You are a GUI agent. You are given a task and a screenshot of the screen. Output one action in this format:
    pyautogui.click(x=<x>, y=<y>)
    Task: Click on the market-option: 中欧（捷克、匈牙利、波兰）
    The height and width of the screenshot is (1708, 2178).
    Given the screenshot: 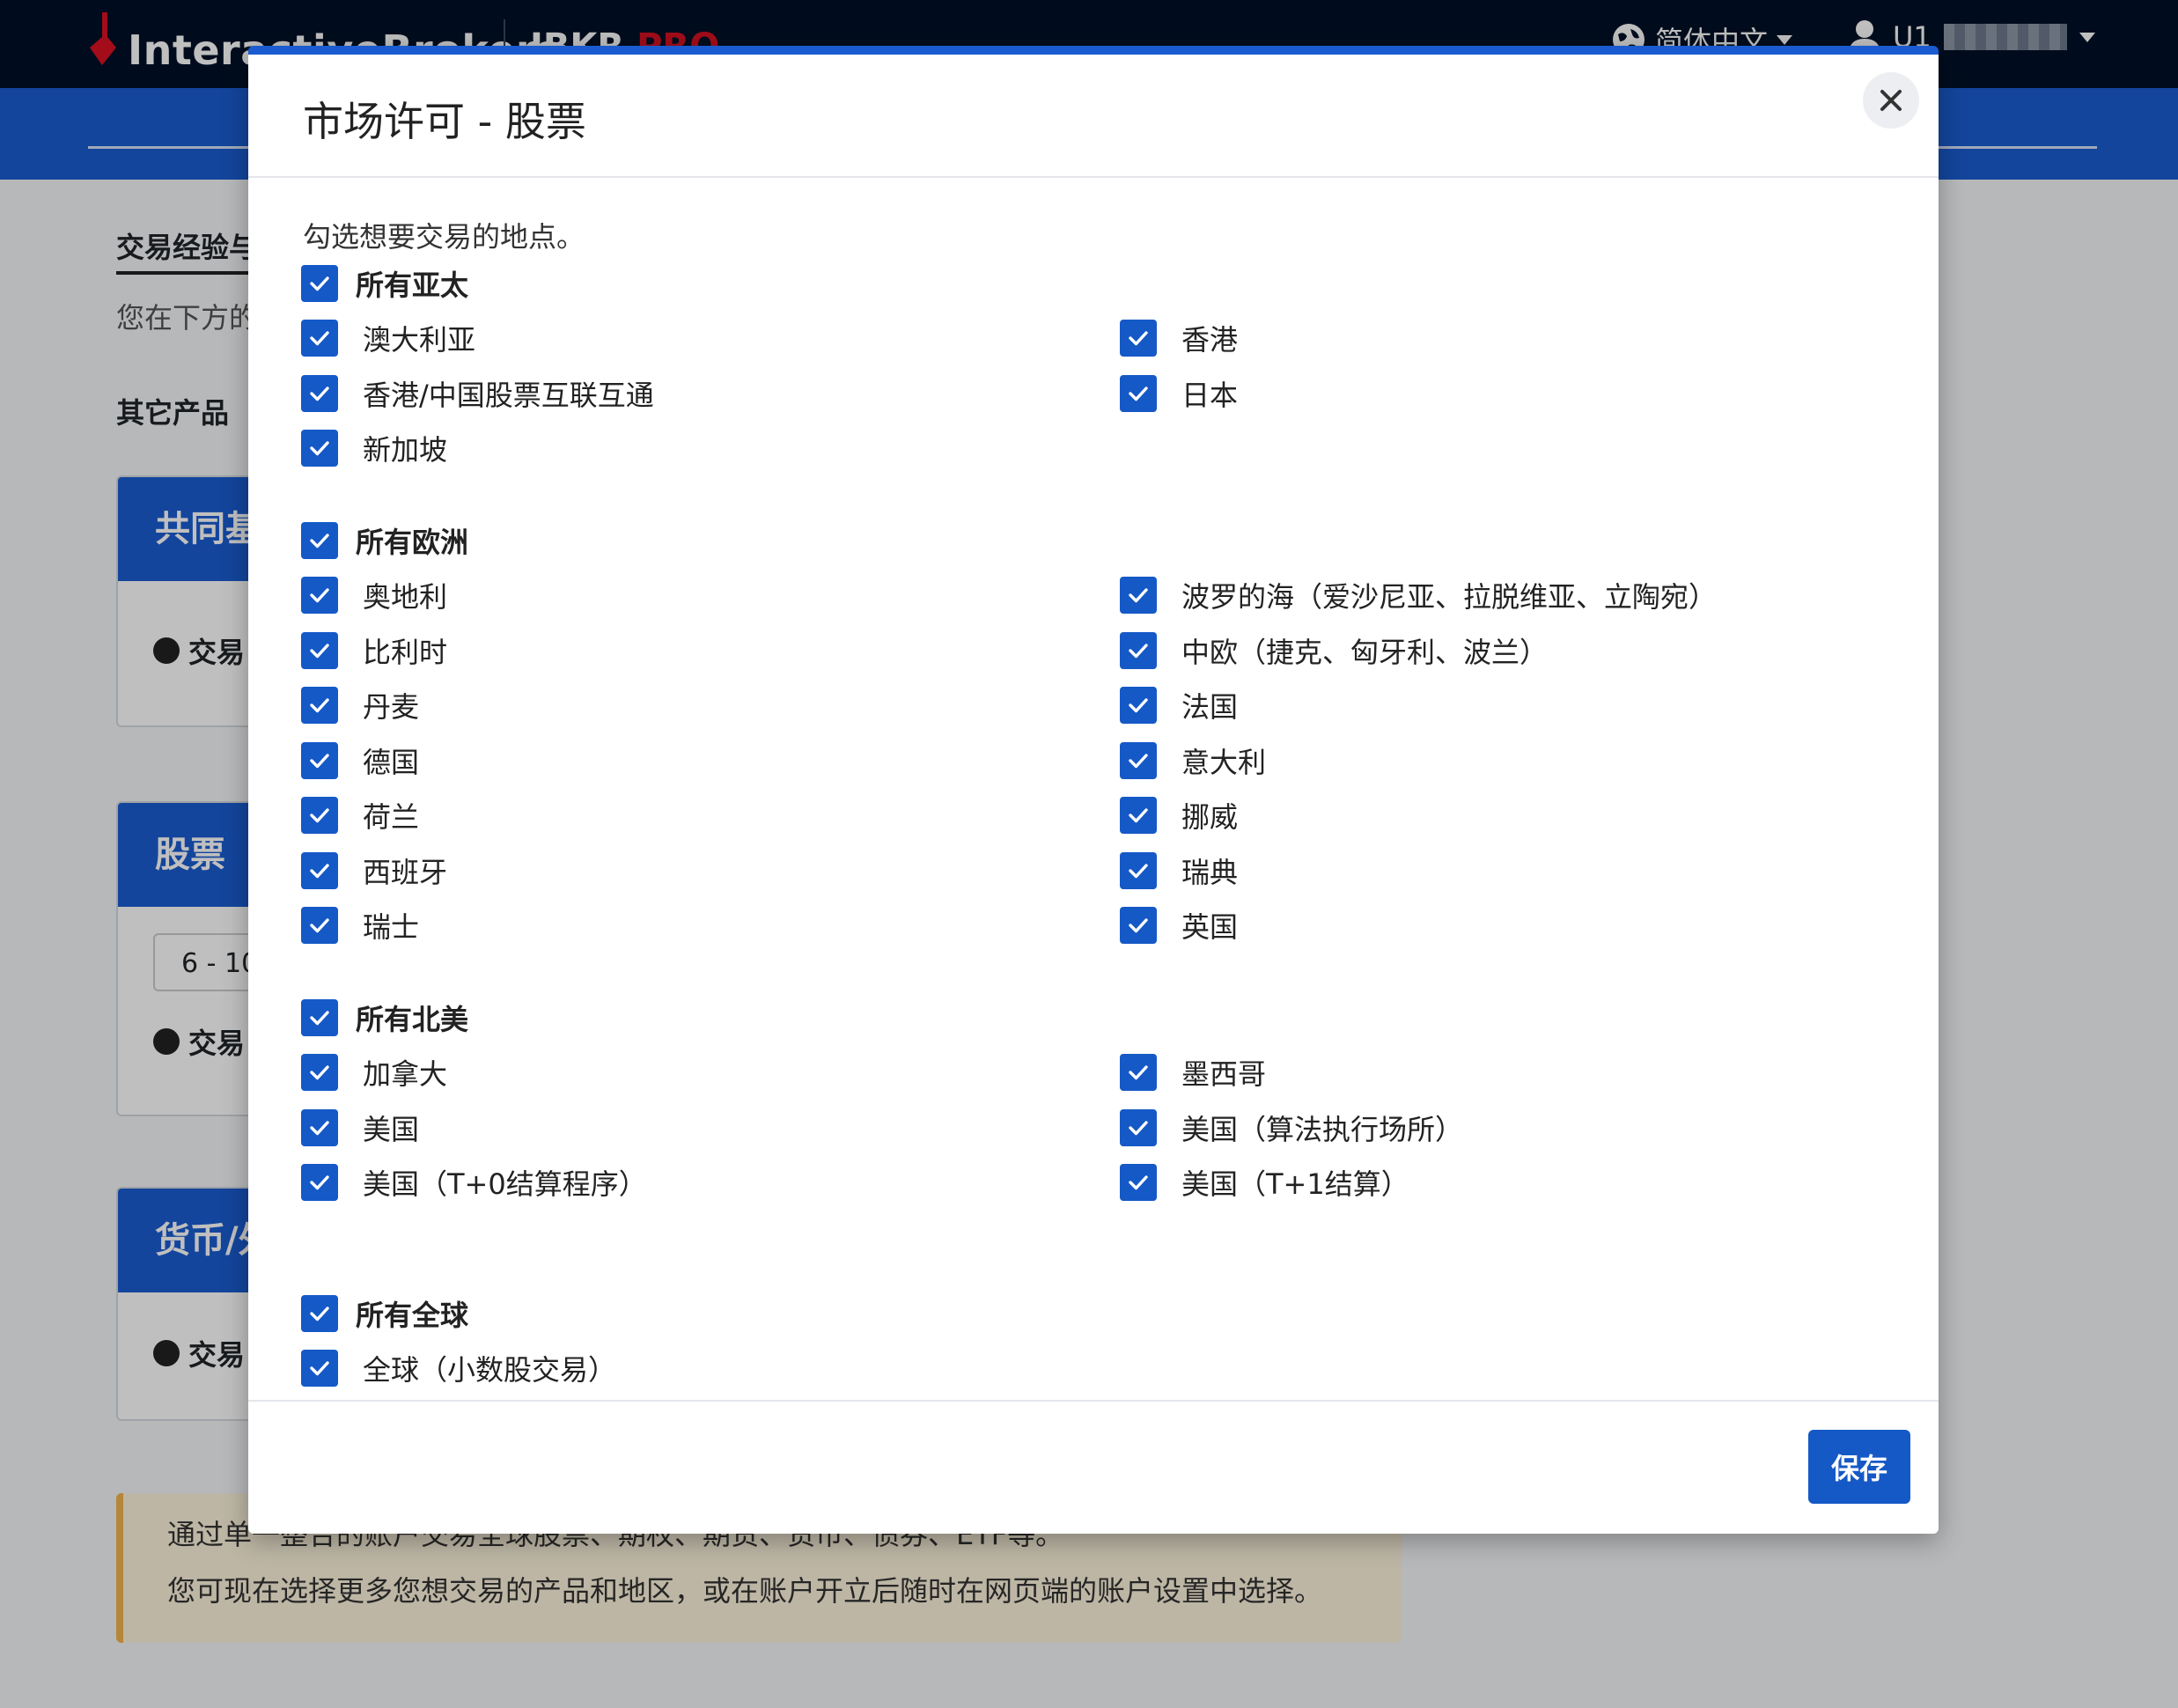 What is the action you would take?
    pyautogui.click(x=1503, y=650)
    